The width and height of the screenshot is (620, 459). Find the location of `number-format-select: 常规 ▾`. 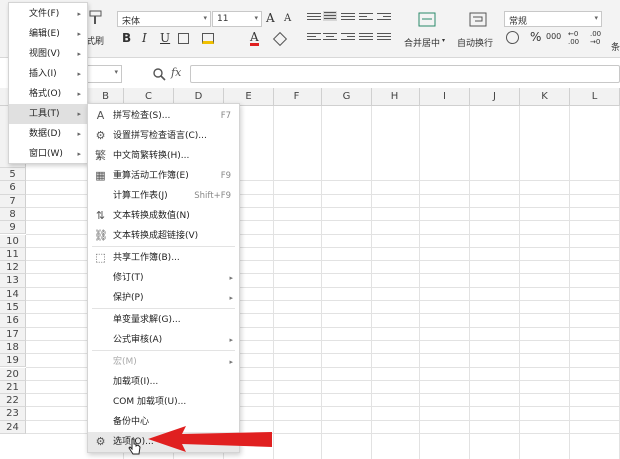

number-format-select: 常规 ▾ is located at coordinates (553, 19).